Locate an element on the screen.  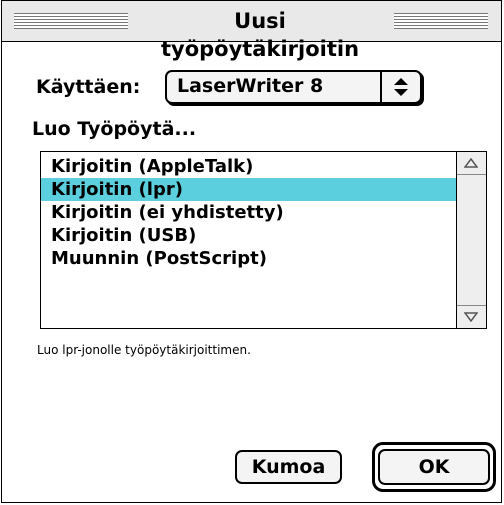
scroll-track is located at coordinates (471, 240).